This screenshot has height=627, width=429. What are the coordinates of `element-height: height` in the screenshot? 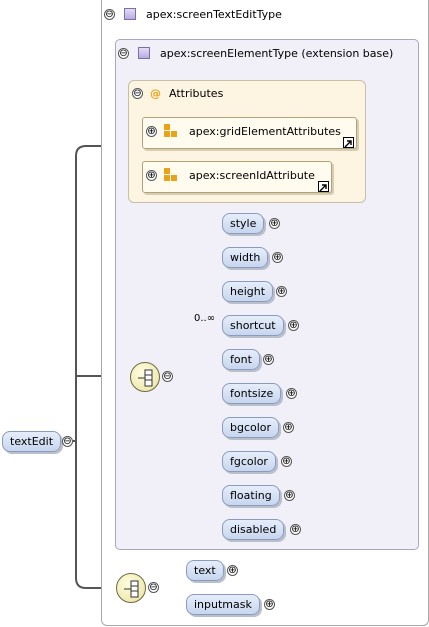 It's located at (248, 291).